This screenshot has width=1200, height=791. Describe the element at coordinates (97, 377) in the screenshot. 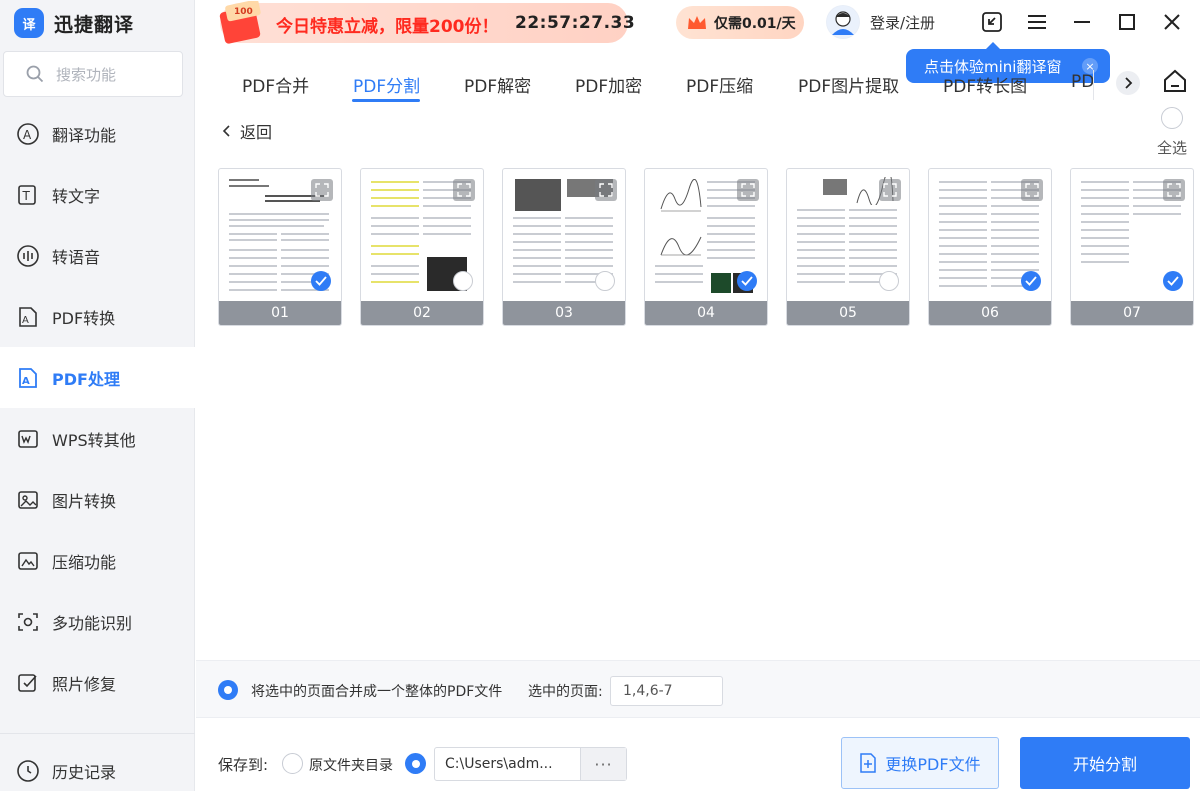

I see `sidebar-item-pdf-process: A PDF处理` at that location.